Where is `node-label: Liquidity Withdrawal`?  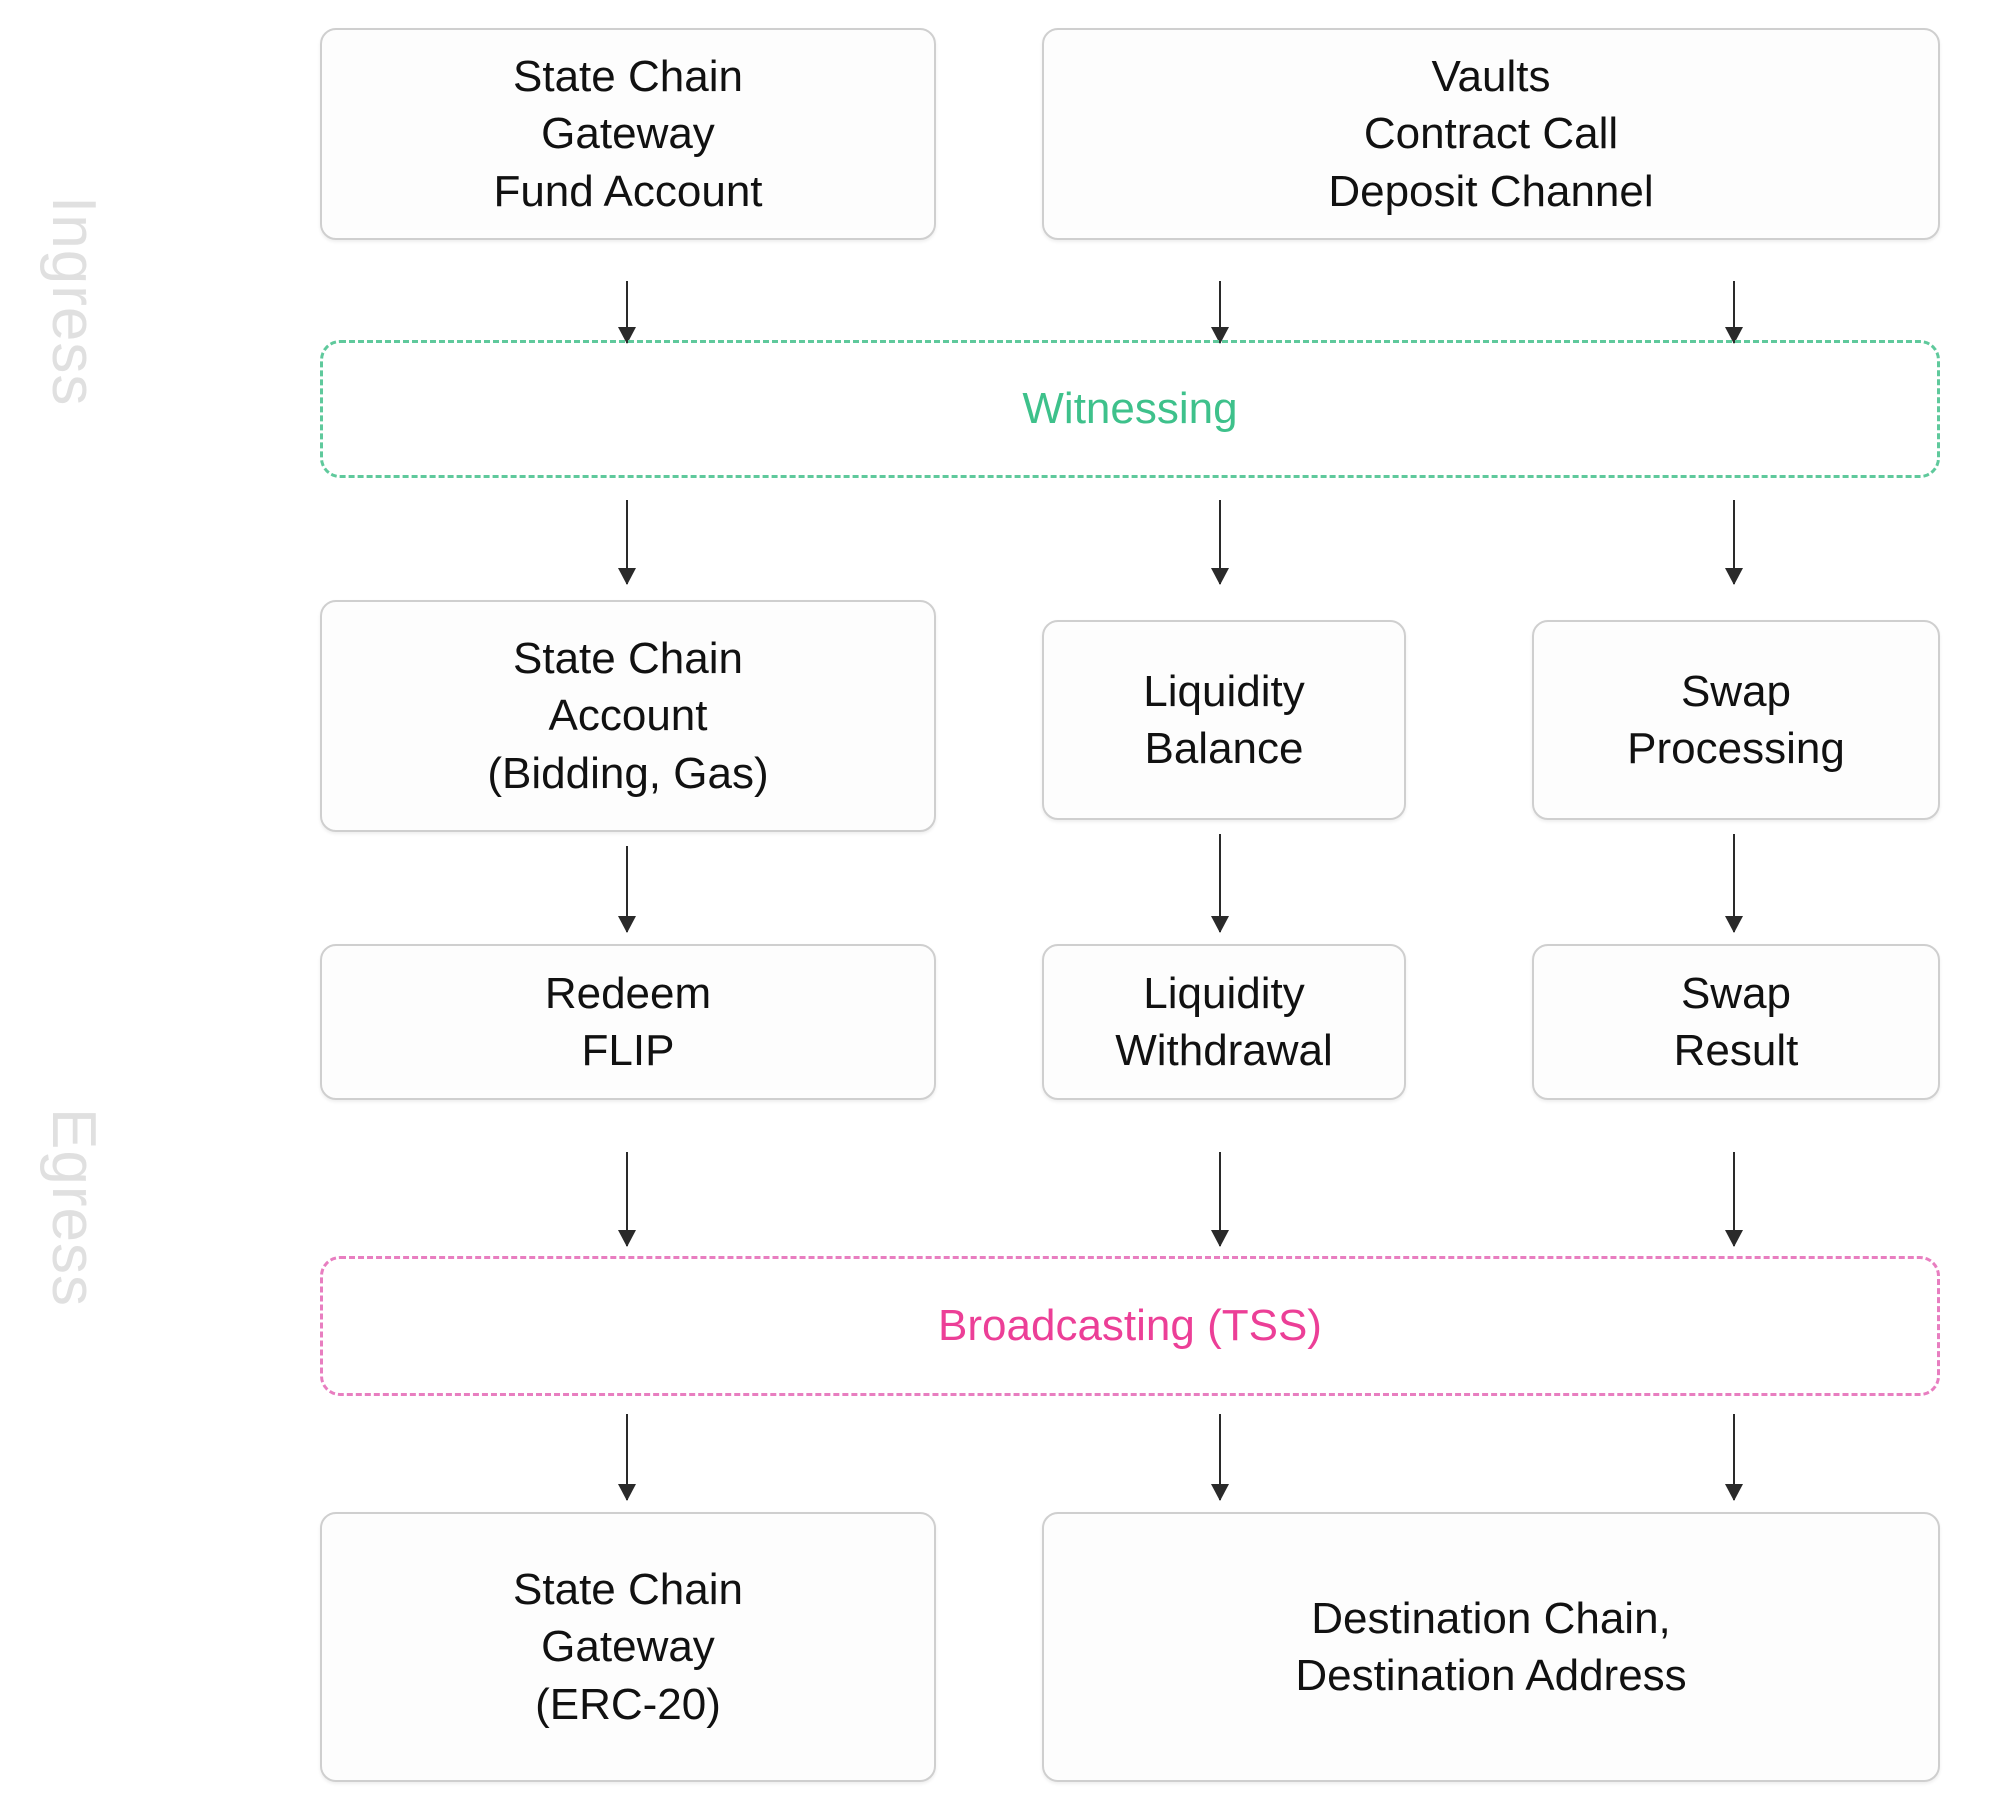 node-label: Liquidity Withdrawal is located at coordinates (1224, 1021).